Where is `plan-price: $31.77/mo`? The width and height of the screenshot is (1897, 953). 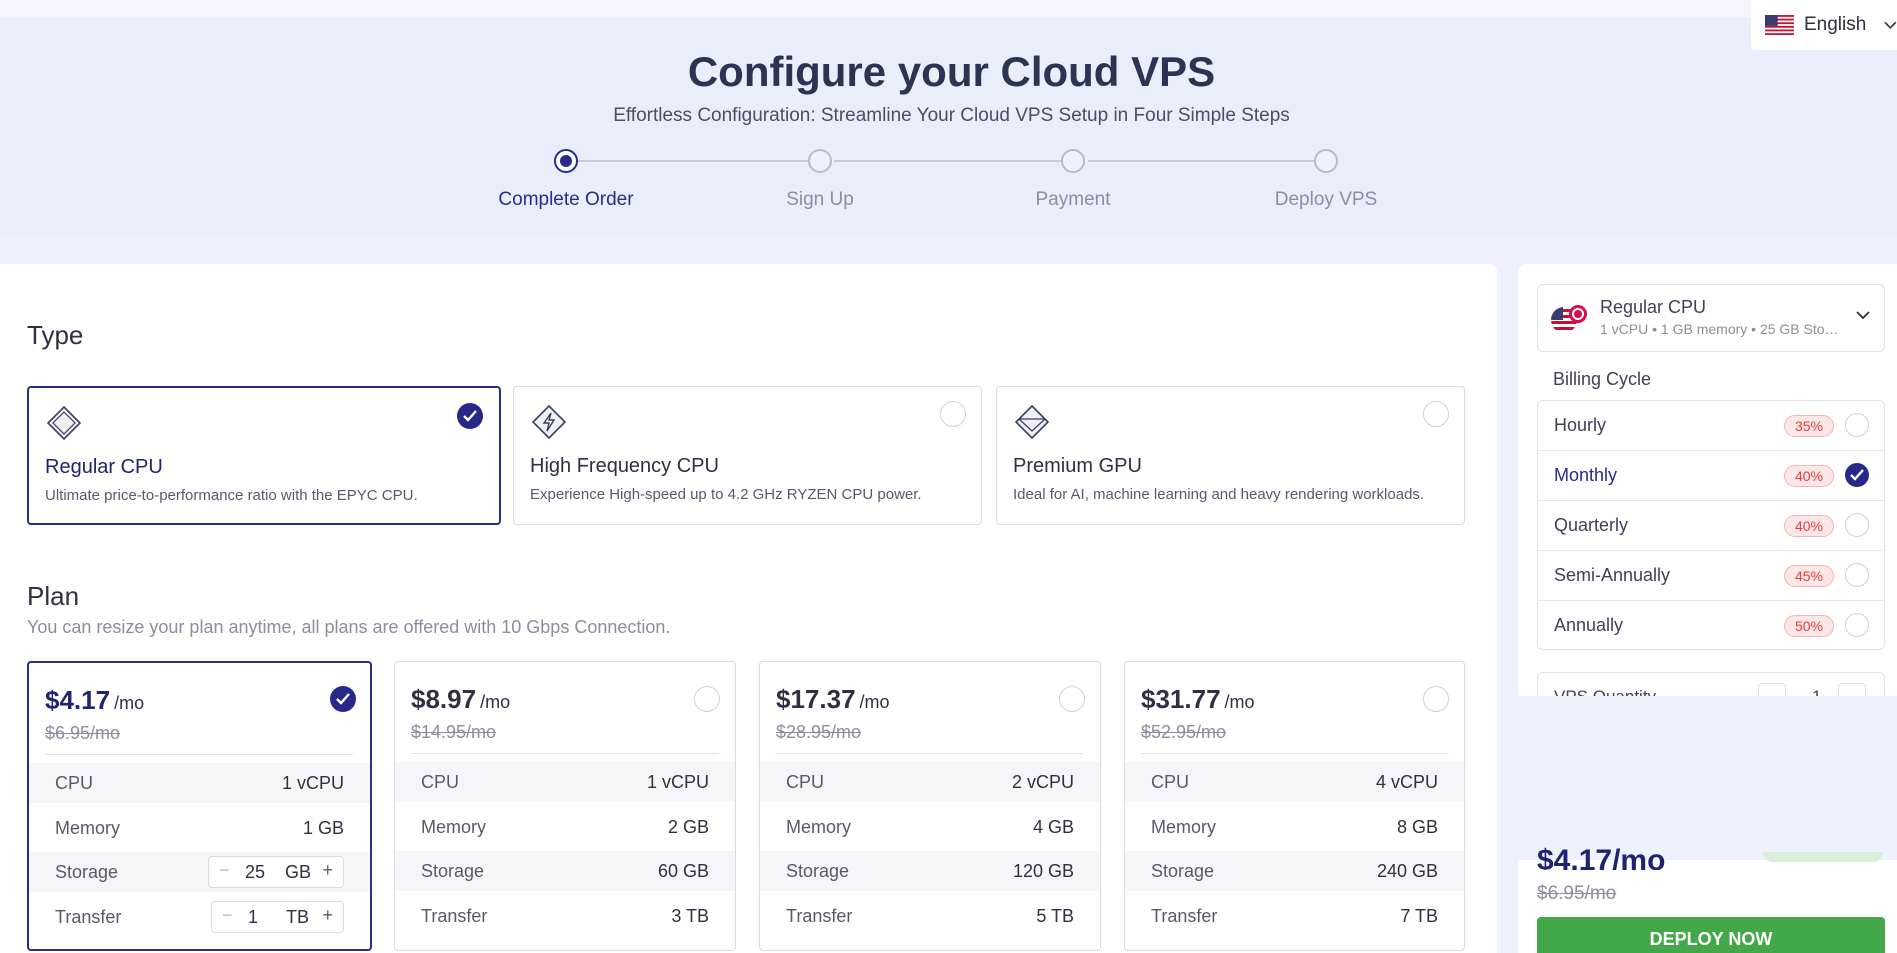 plan-price: $31.77/mo is located at coordinates (1198, 699).